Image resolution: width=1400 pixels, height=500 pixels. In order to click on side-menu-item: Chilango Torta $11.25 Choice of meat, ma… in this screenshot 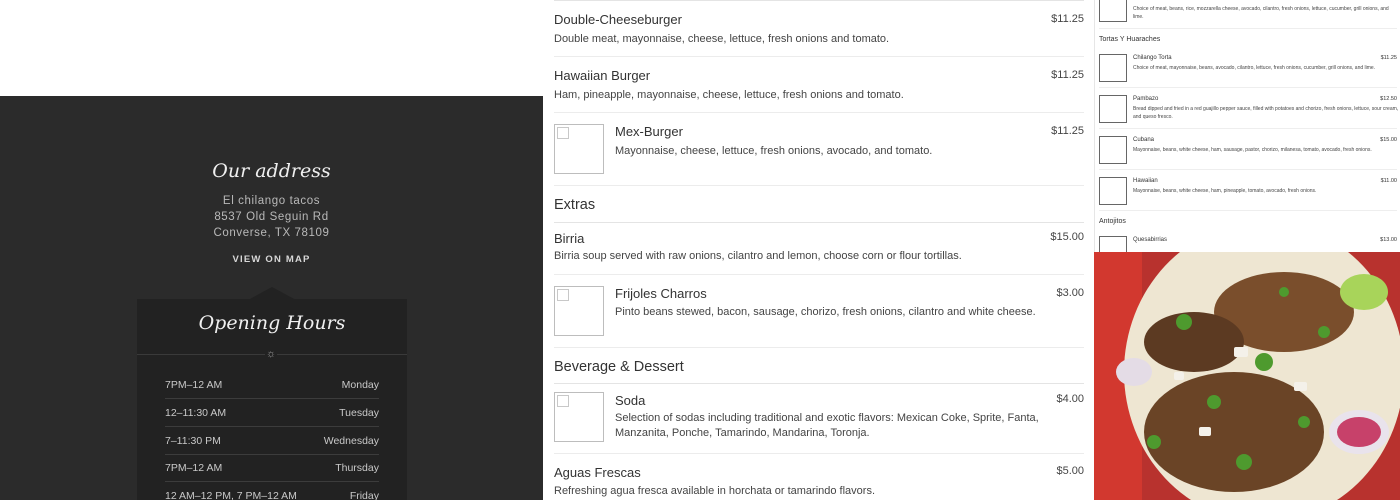, I will do `click(1248, 68)`.